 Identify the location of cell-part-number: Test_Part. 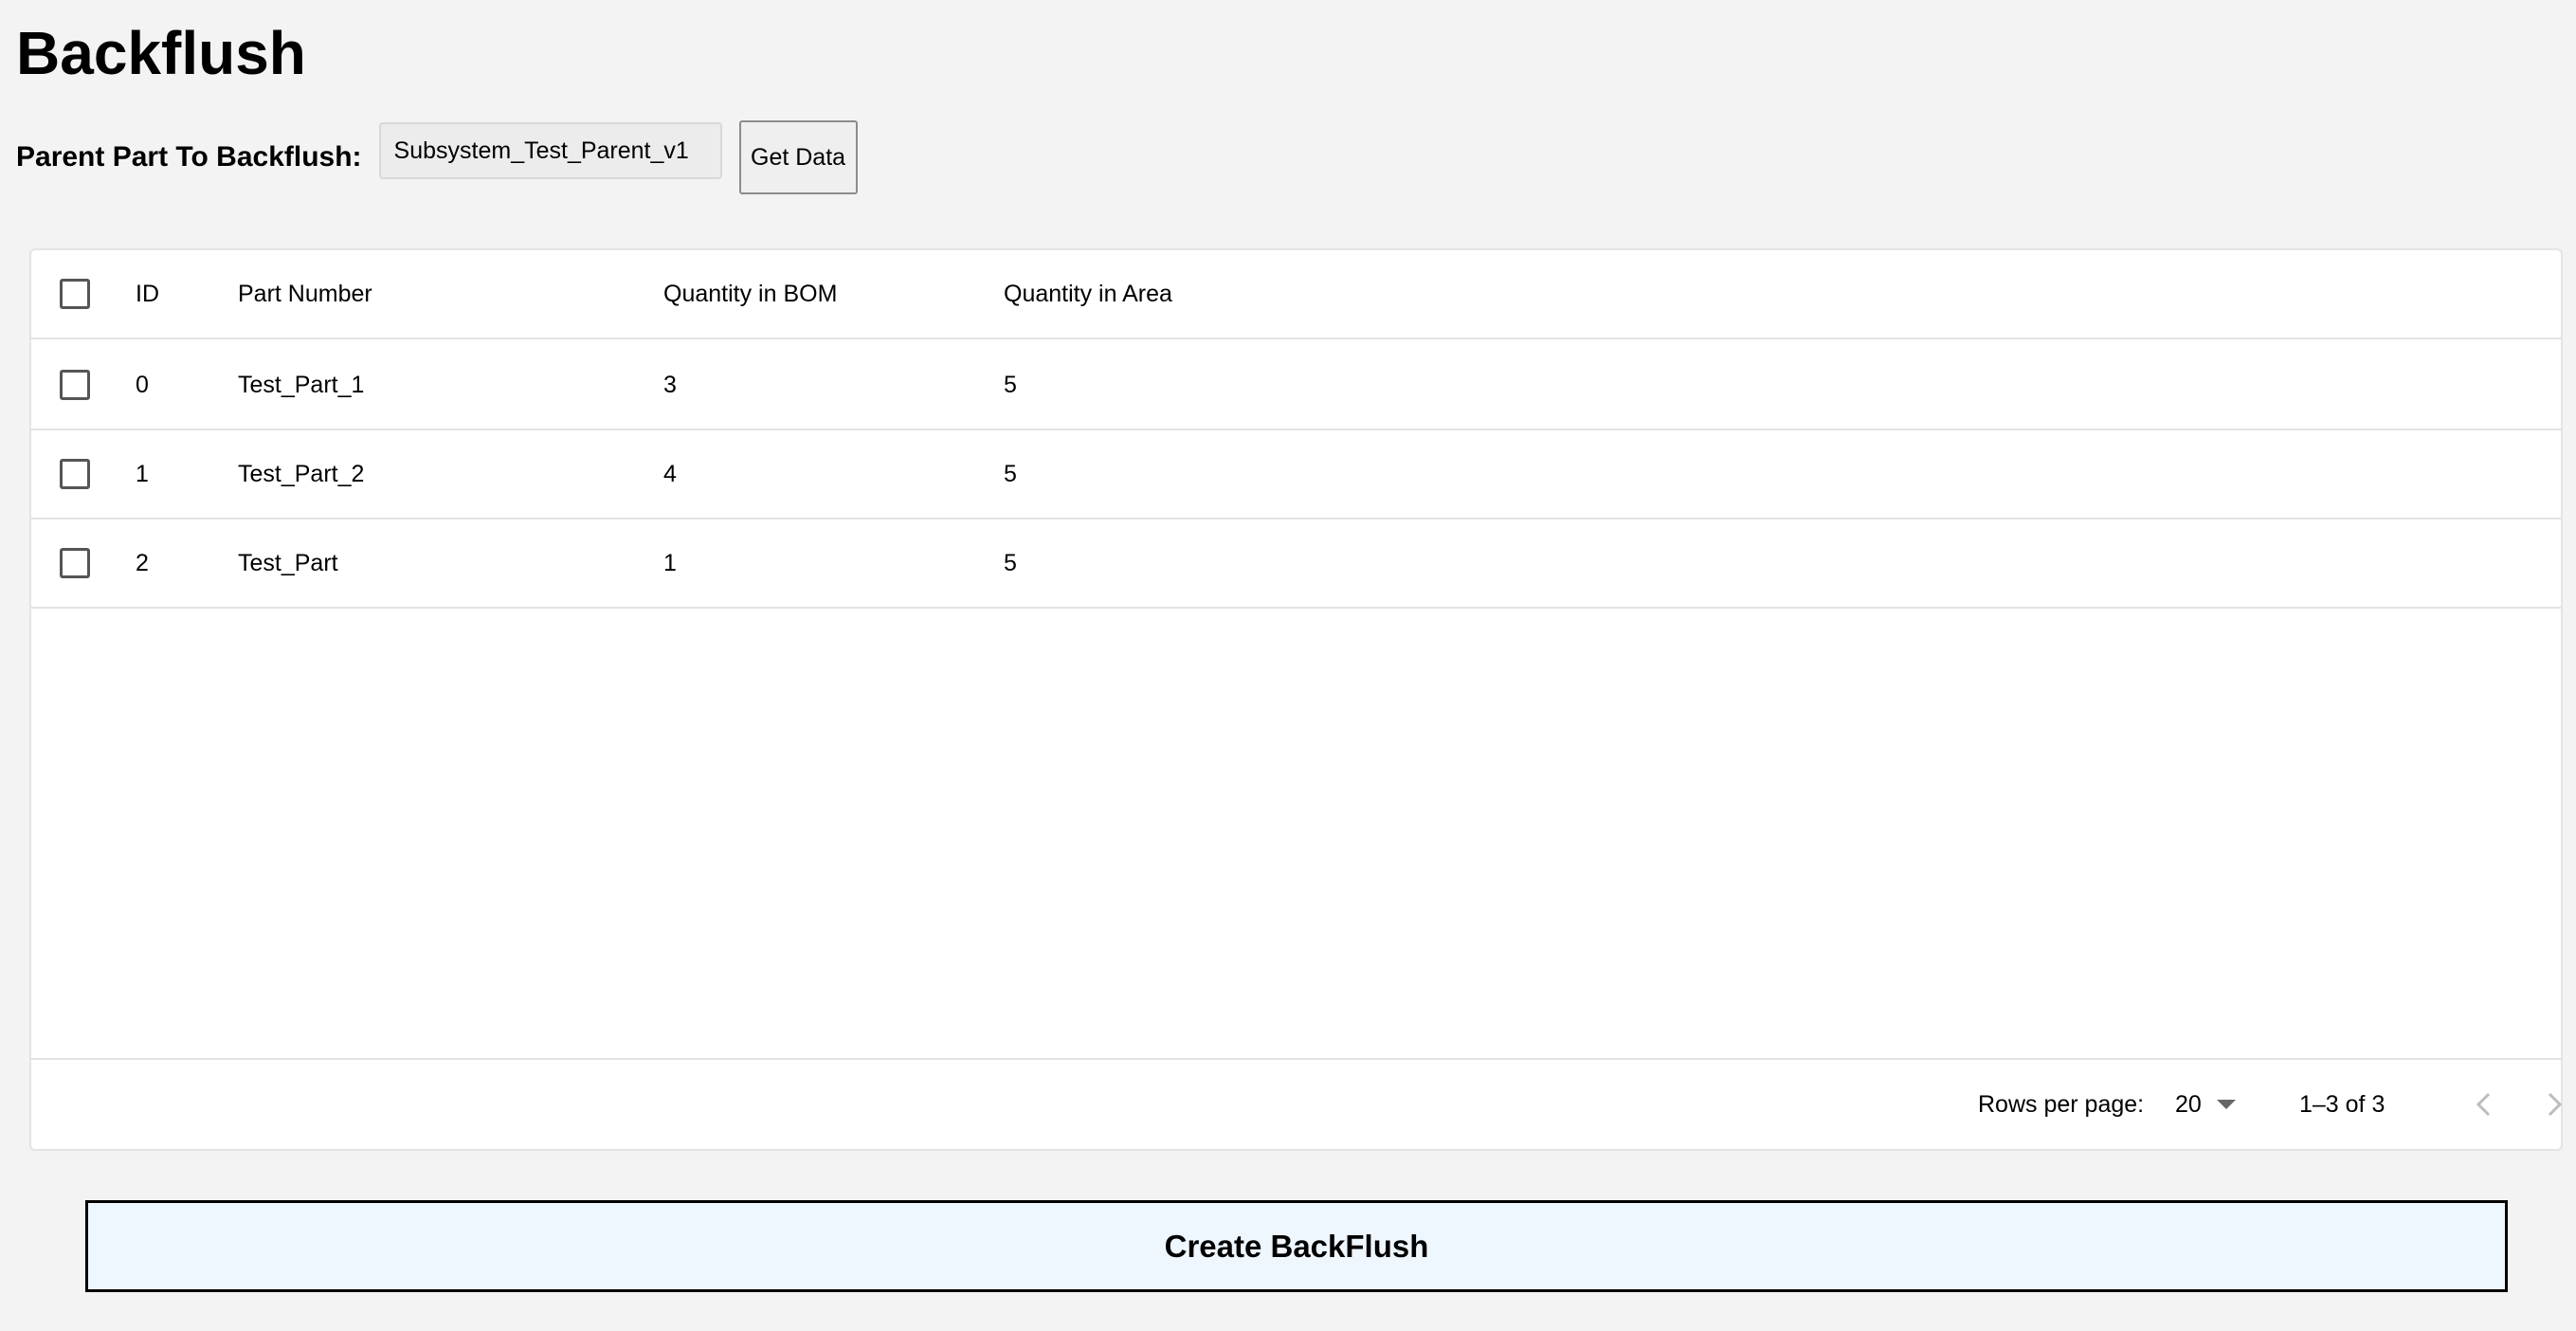
(288, 562).